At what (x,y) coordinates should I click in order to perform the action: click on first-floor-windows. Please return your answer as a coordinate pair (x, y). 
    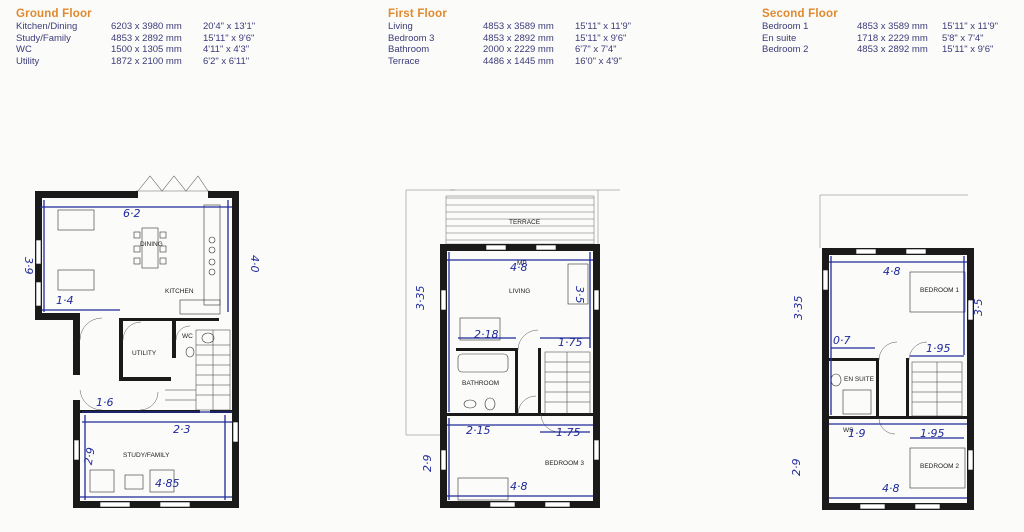
    Looking at the image, I should click on (520, 376).